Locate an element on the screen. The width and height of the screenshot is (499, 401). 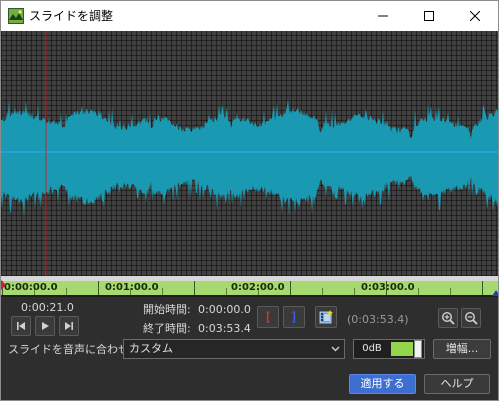
zoom-in-button is located at coordinates (448, 318).